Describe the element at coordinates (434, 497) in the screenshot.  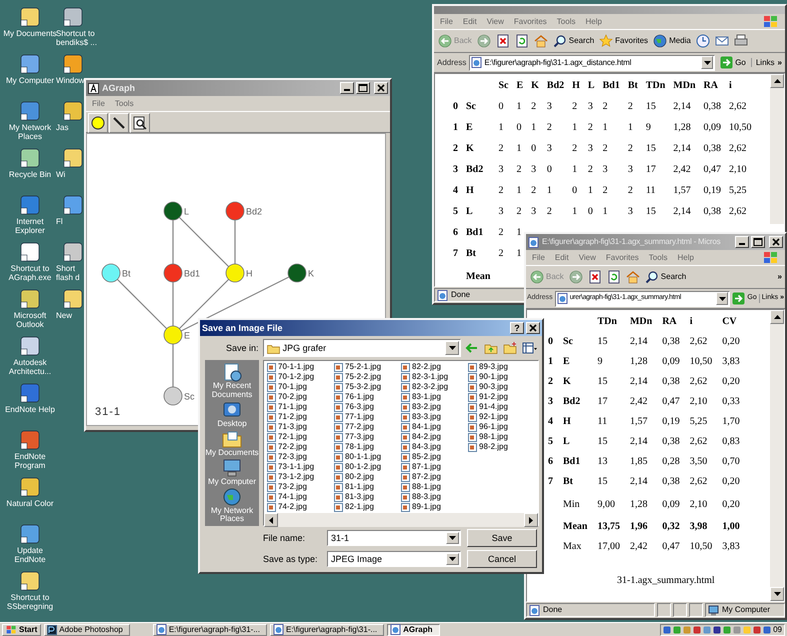
I see `list-entry: 88-3.jpg` at that location.